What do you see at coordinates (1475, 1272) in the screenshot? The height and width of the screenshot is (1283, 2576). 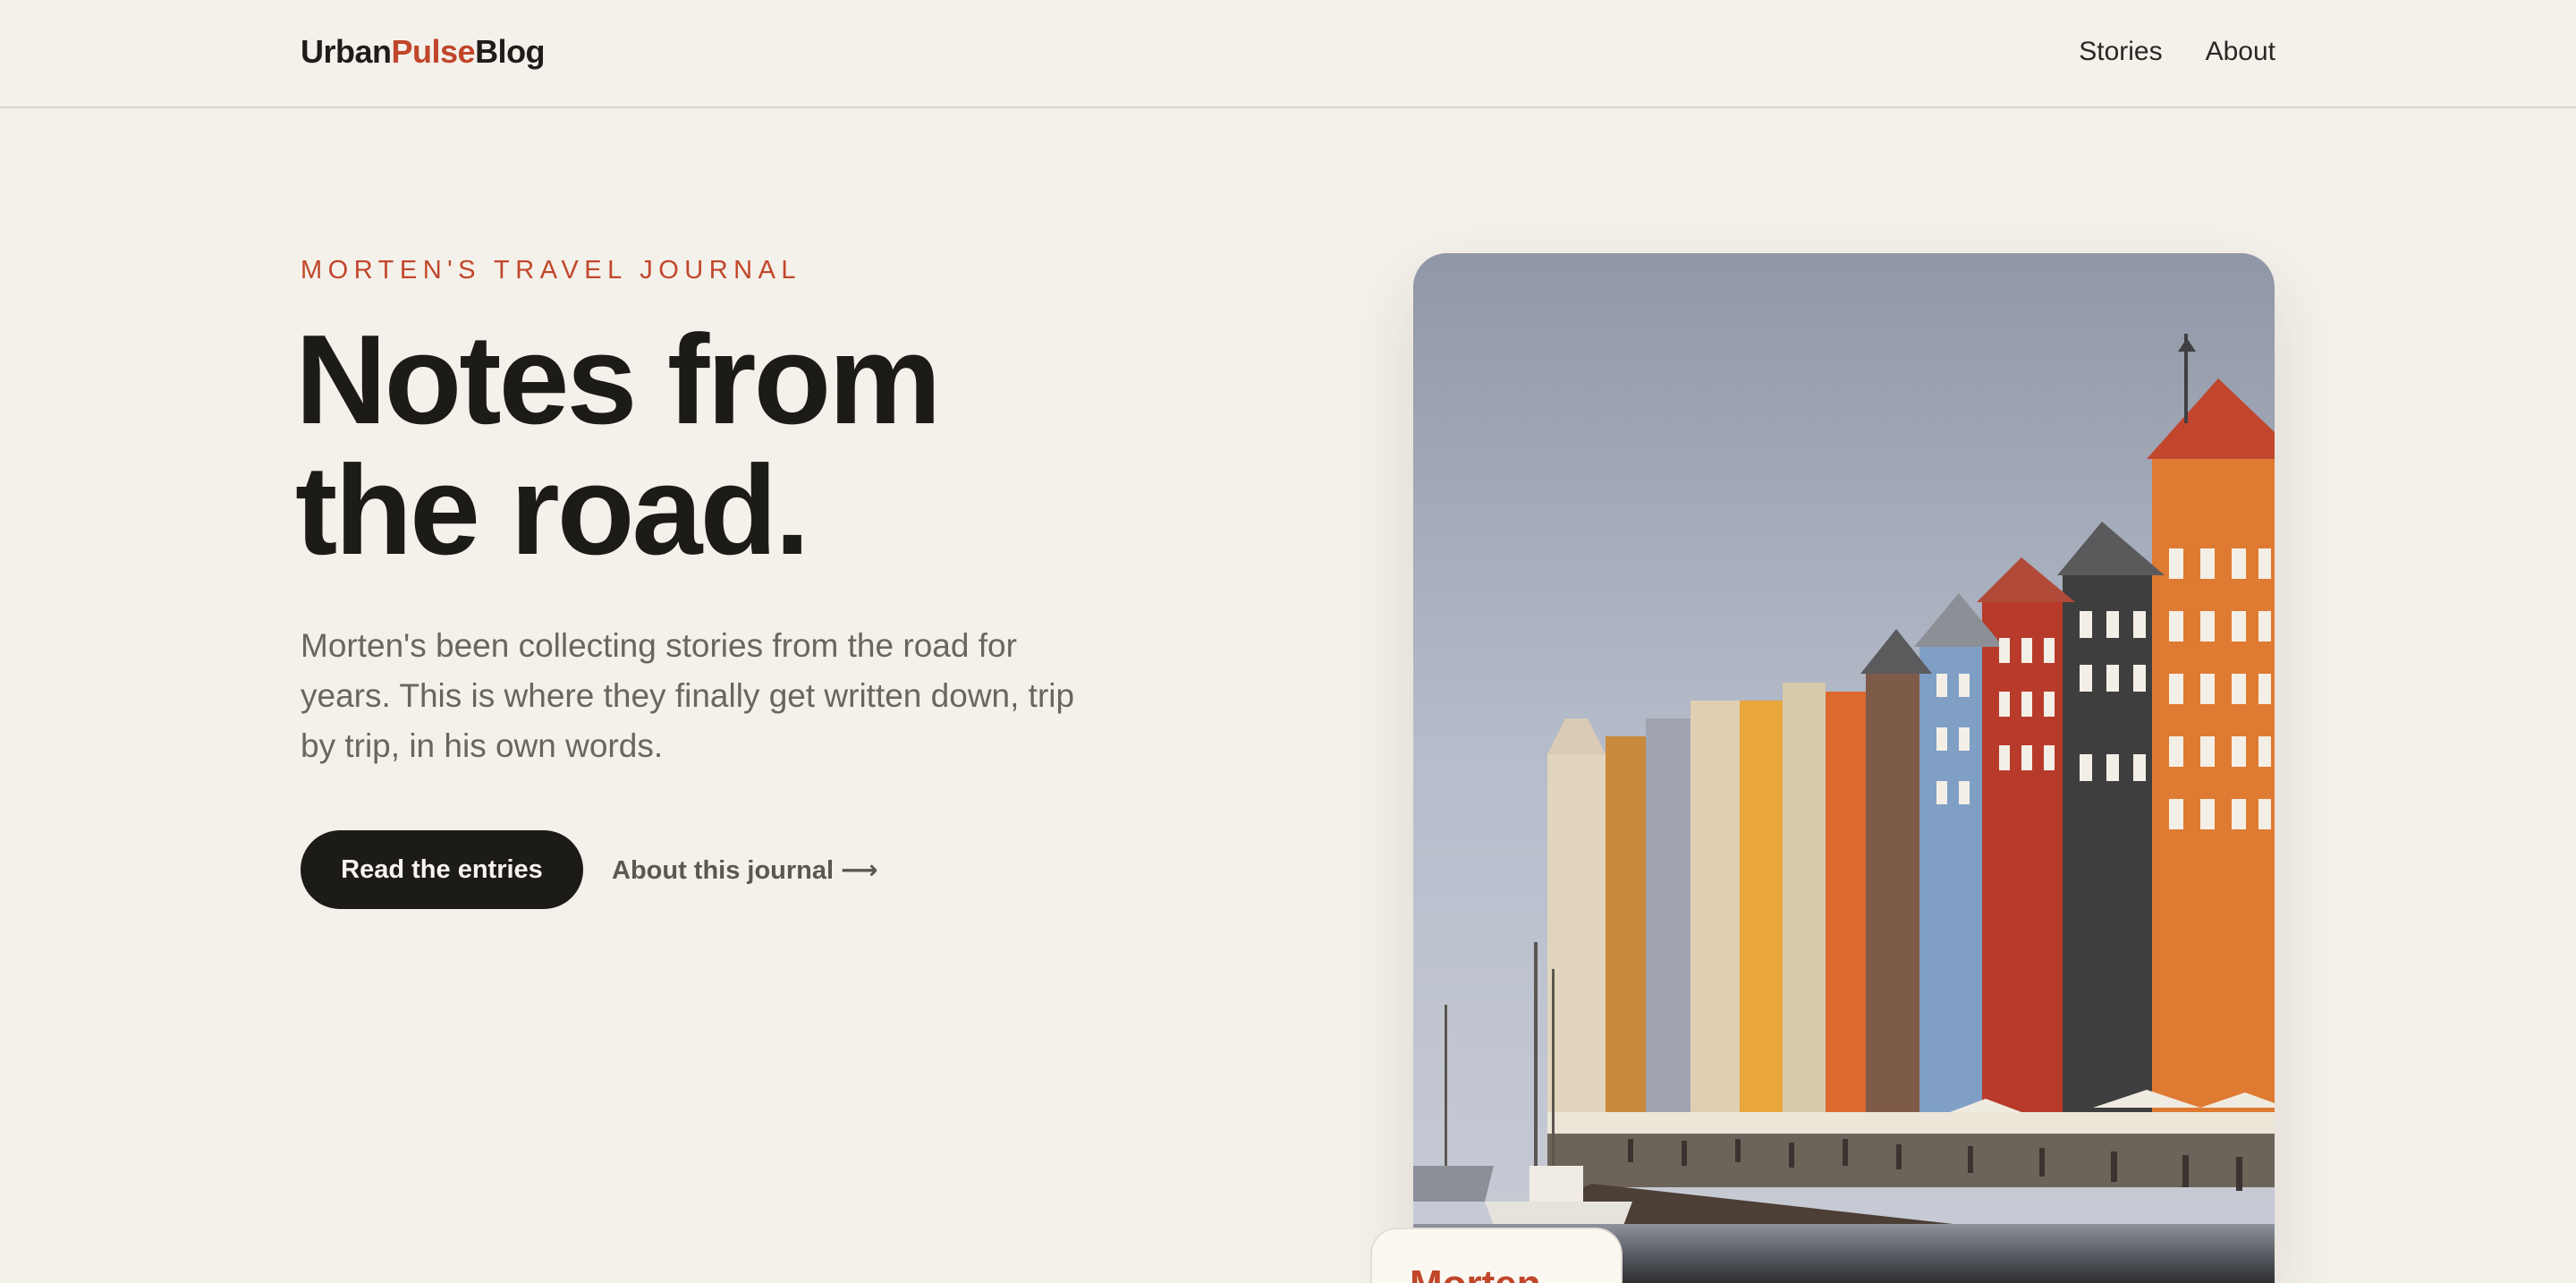 I see `caption-name: Morten` at bounding box center [1475, 1272].